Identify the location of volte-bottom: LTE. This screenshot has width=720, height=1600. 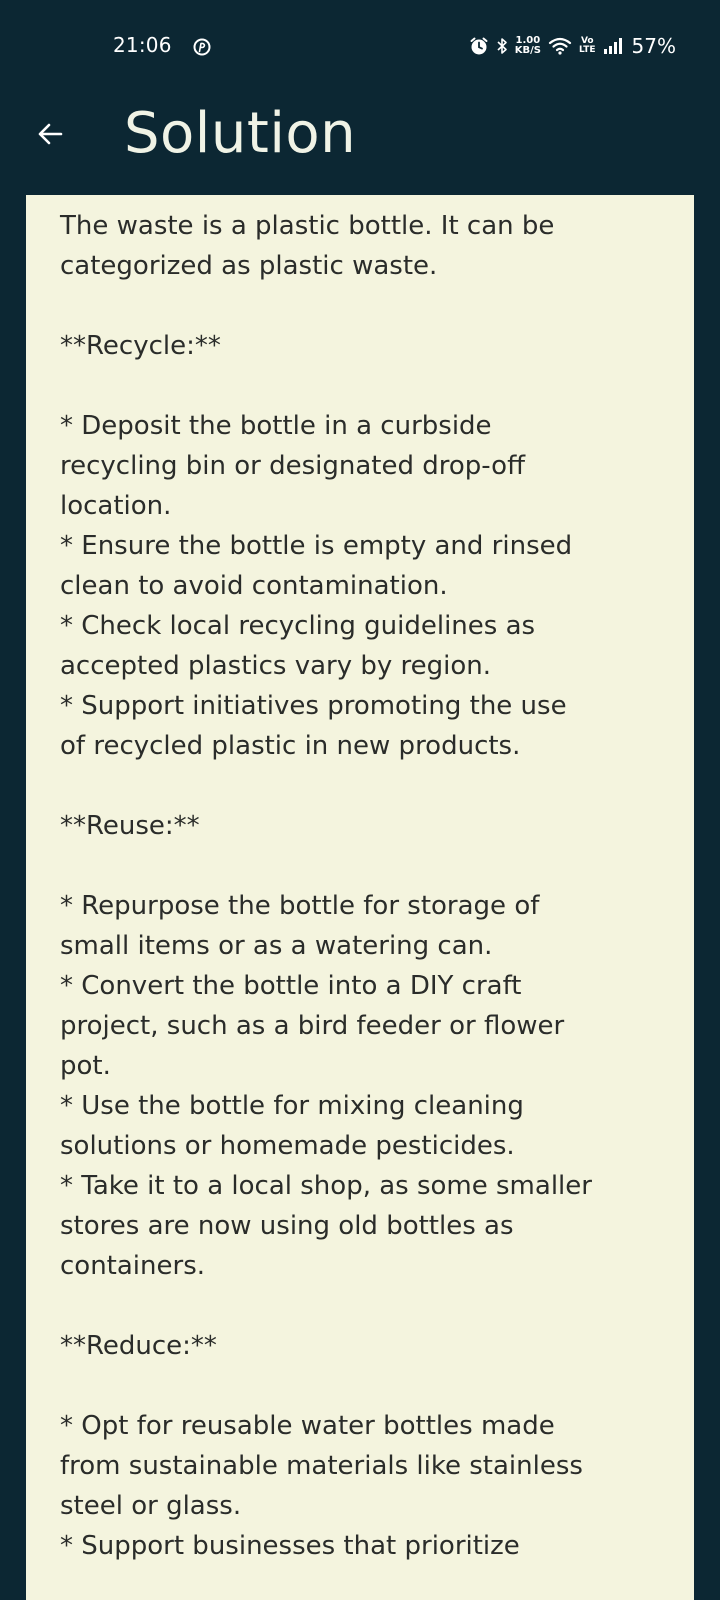
(587, 50).